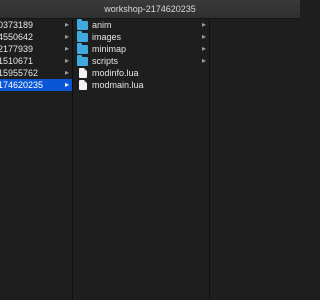 This screenshot has width=320, height=300. What do you see at coordinates (107, 37) in the screenshot?
I see `item-label: images` at bounding box center [107, 37].